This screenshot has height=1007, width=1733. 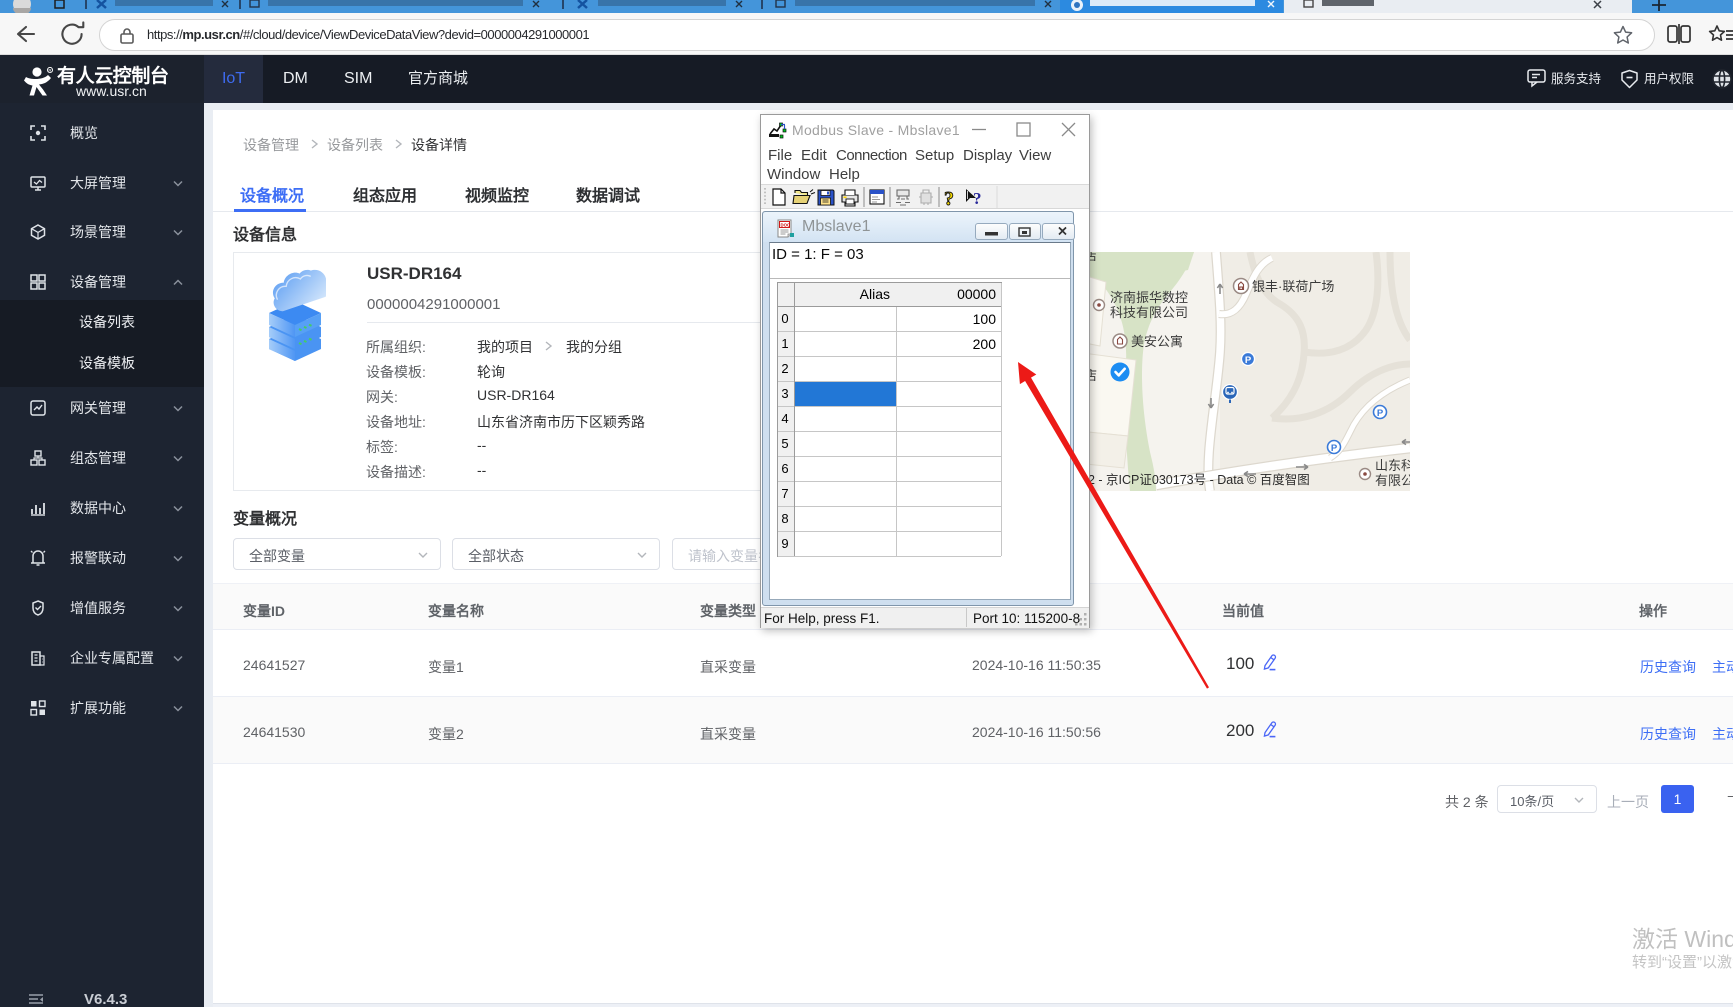 What do you see at coordinates (985, 319) in the screenshot?
I see `svg-text: 100` at bounding box center [985, 319].